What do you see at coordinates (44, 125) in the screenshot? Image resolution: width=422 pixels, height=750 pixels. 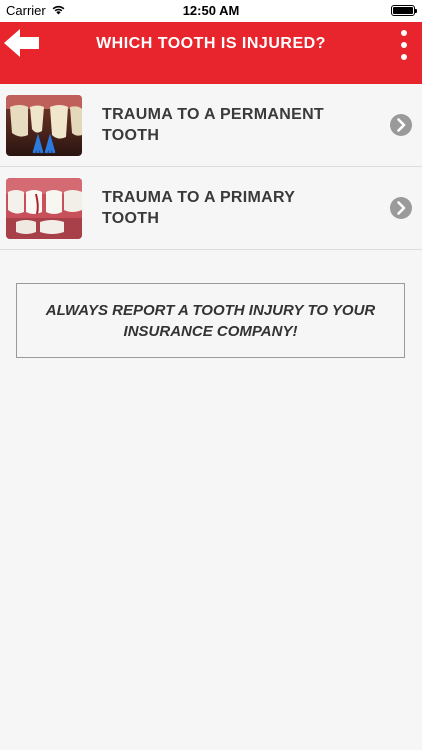 I see `permanent-tooth-thumbnail` at bounding box center [44, 125].